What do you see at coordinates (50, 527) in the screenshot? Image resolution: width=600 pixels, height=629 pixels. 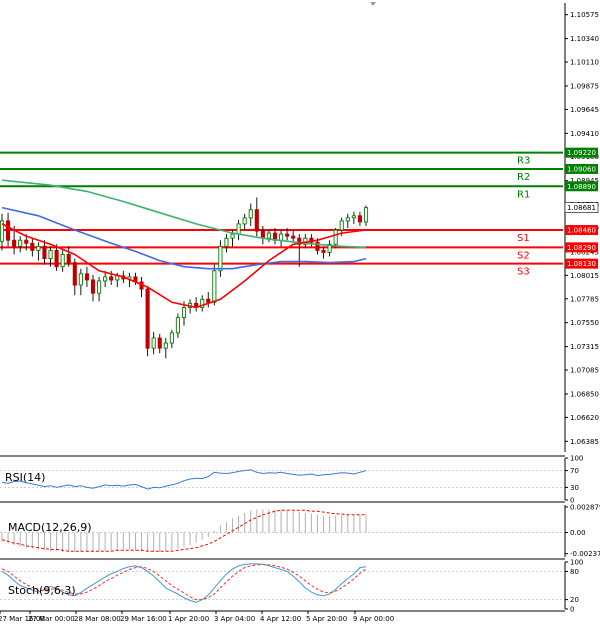 I see `macd-indicator-title: MACD(12,26,9)` at bounding box center [50, 527].